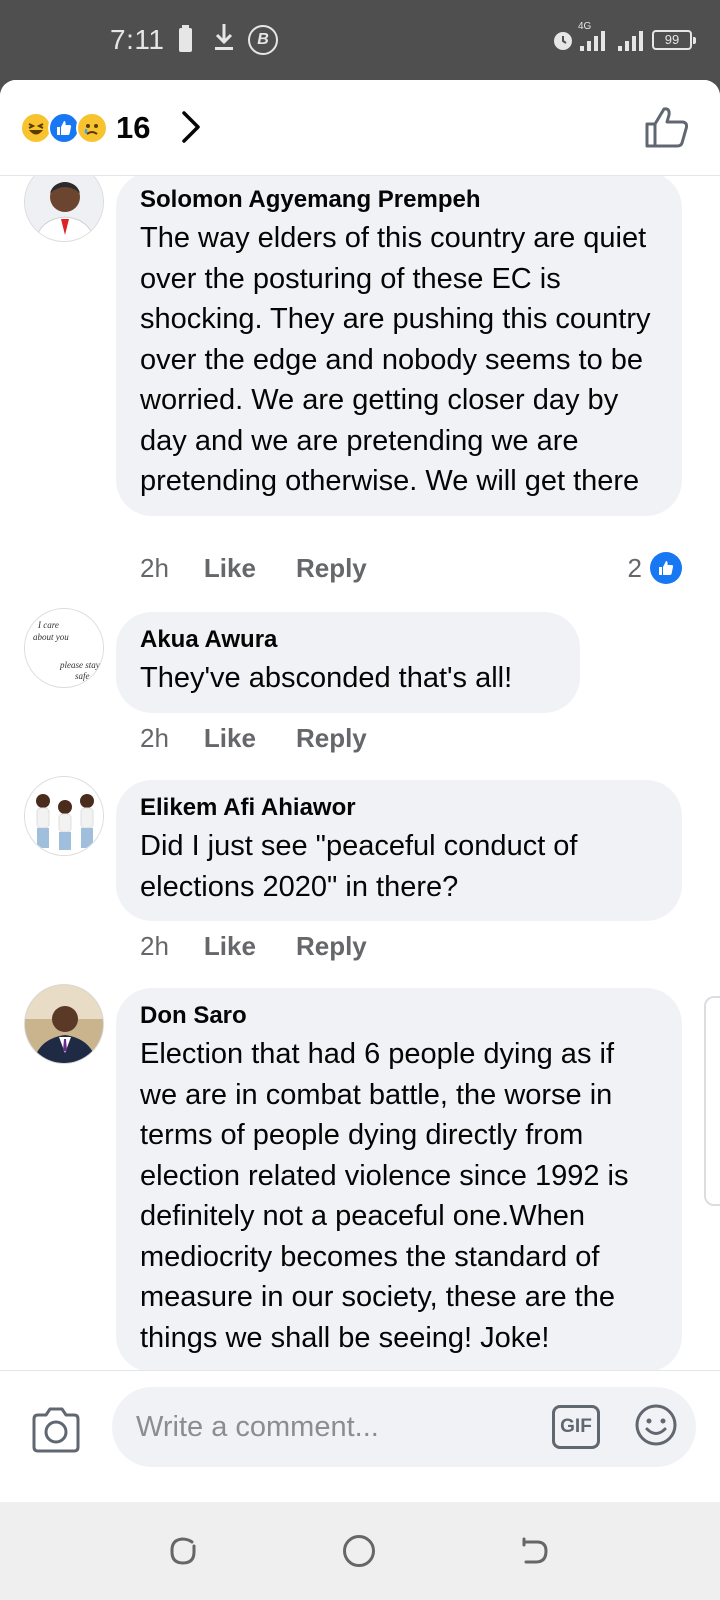 This screenshot has width=720, height=1600. Describe the element at coordinates (64, 648) in the screenshot. I see `avatar: I care about you please stay safe` at that location.